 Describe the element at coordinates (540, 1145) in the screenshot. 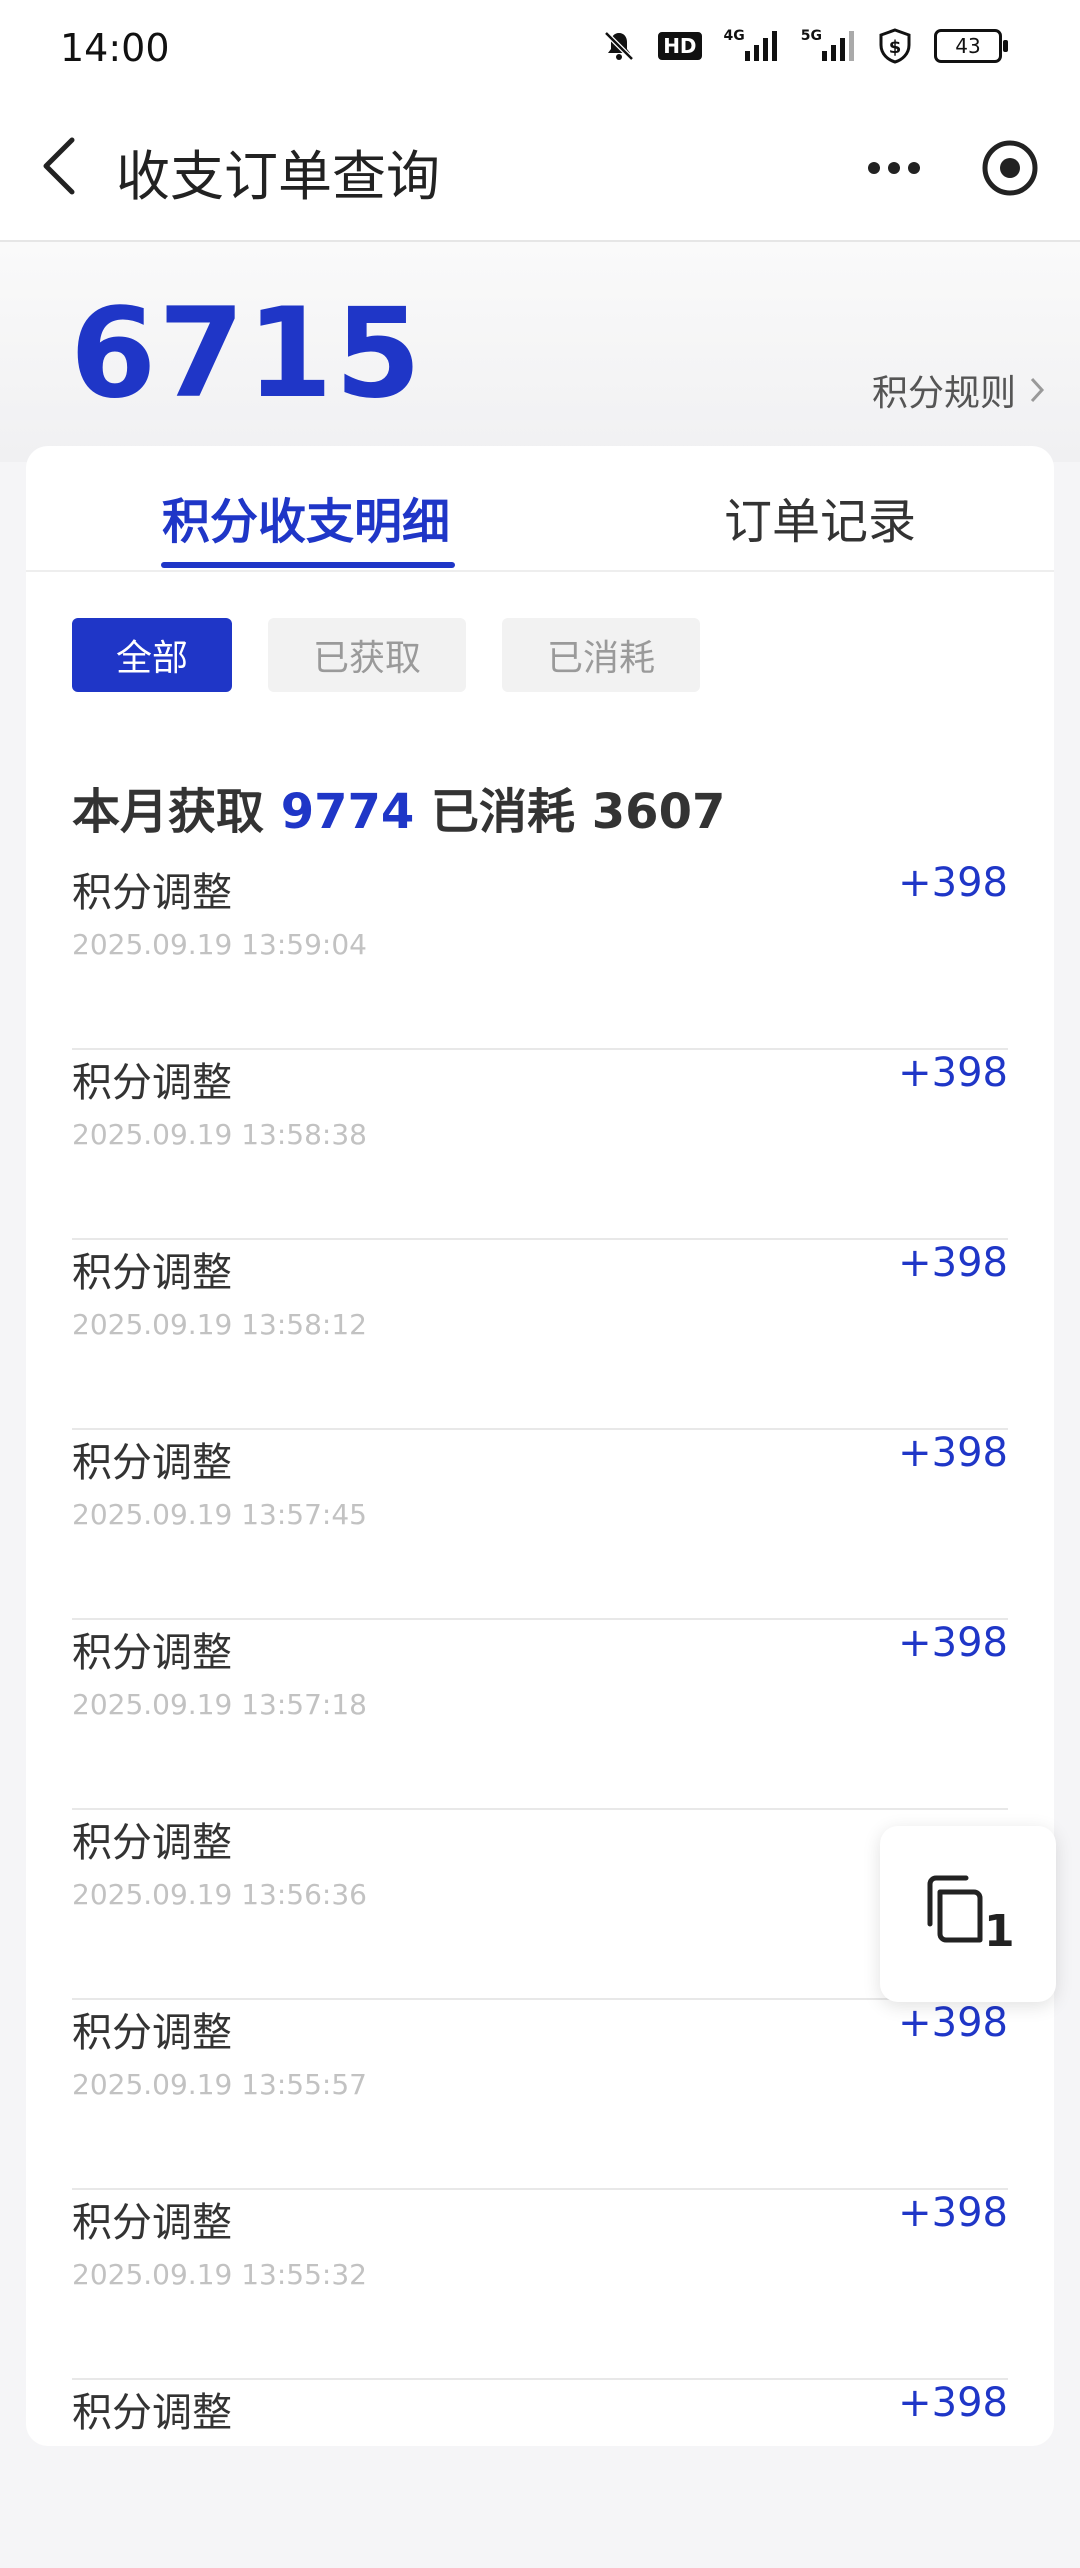

I see `list-item: 积分调整 2025.09.19 13:58:38 +398` at that location.